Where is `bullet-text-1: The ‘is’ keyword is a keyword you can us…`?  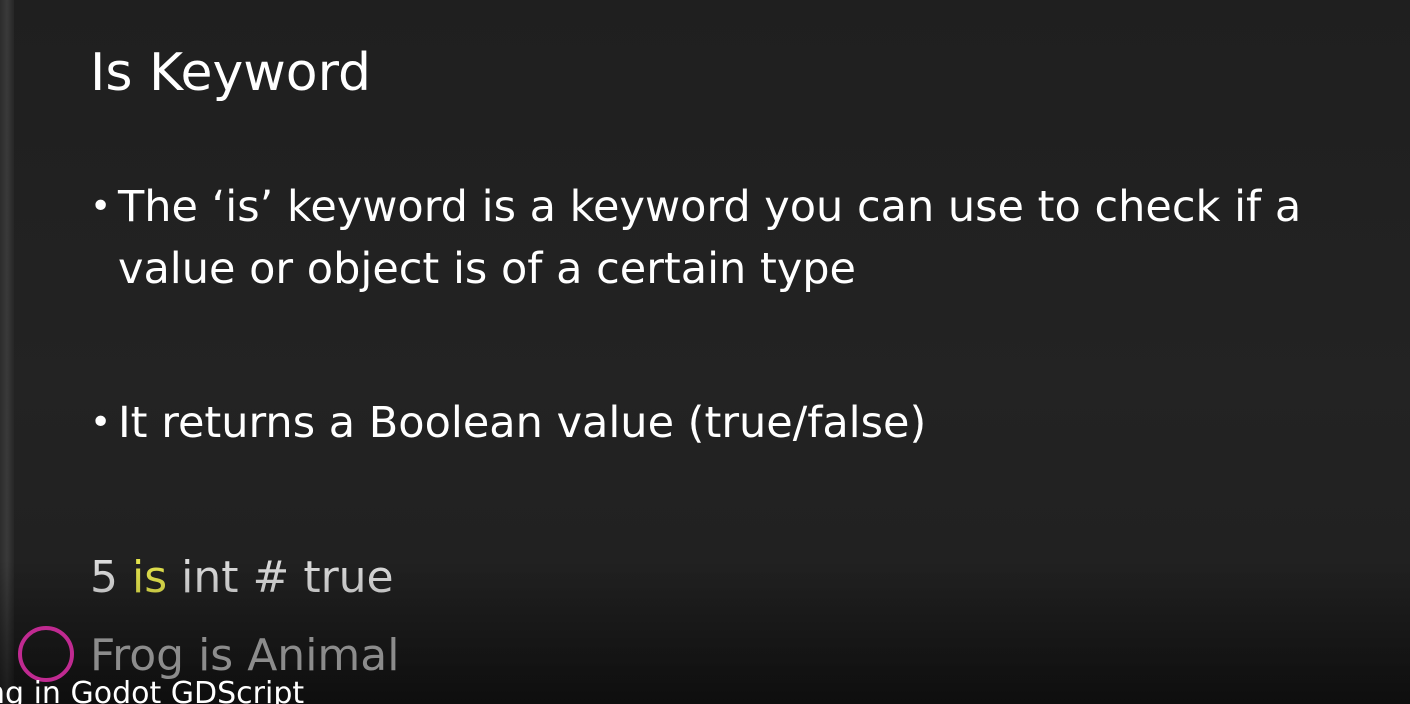 bullet-text-1: The ‘is’ keyword is a keyword you can us… is located at coordinates (709, 238).